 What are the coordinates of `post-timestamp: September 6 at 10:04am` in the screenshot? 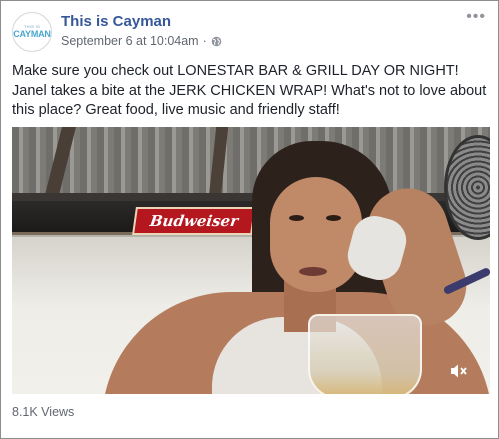 It's located at (130, 41).